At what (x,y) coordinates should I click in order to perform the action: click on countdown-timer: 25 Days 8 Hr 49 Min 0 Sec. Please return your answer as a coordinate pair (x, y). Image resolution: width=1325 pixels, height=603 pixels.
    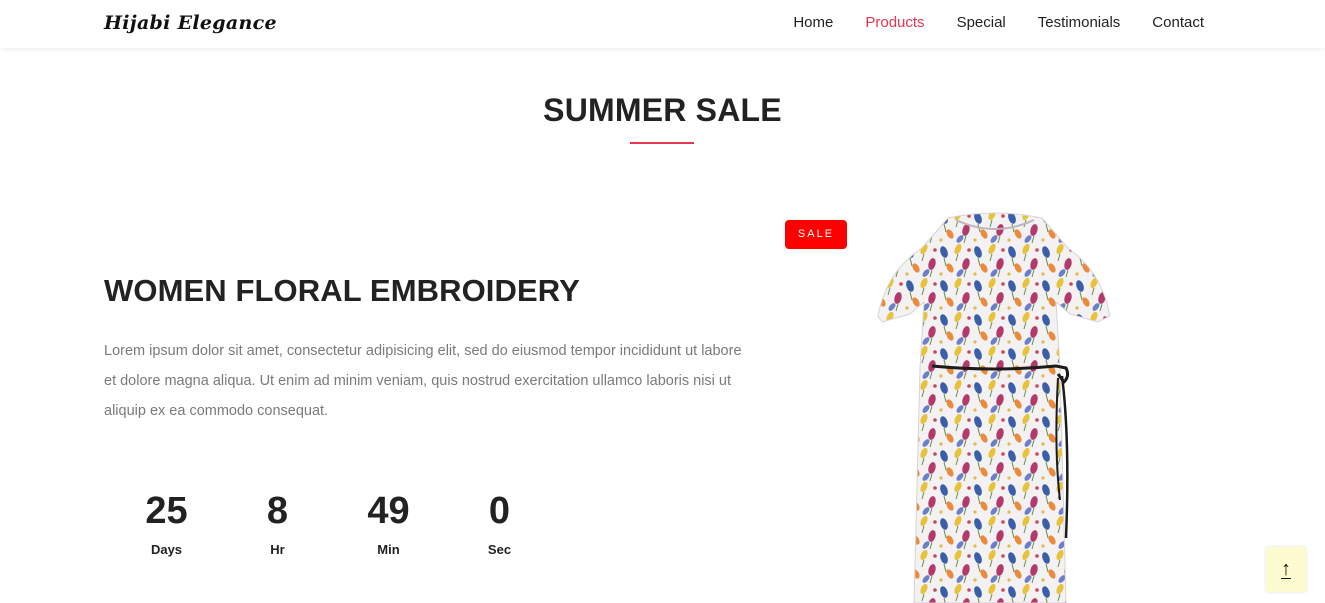
    Looking at the image, I should click on (333, 522).